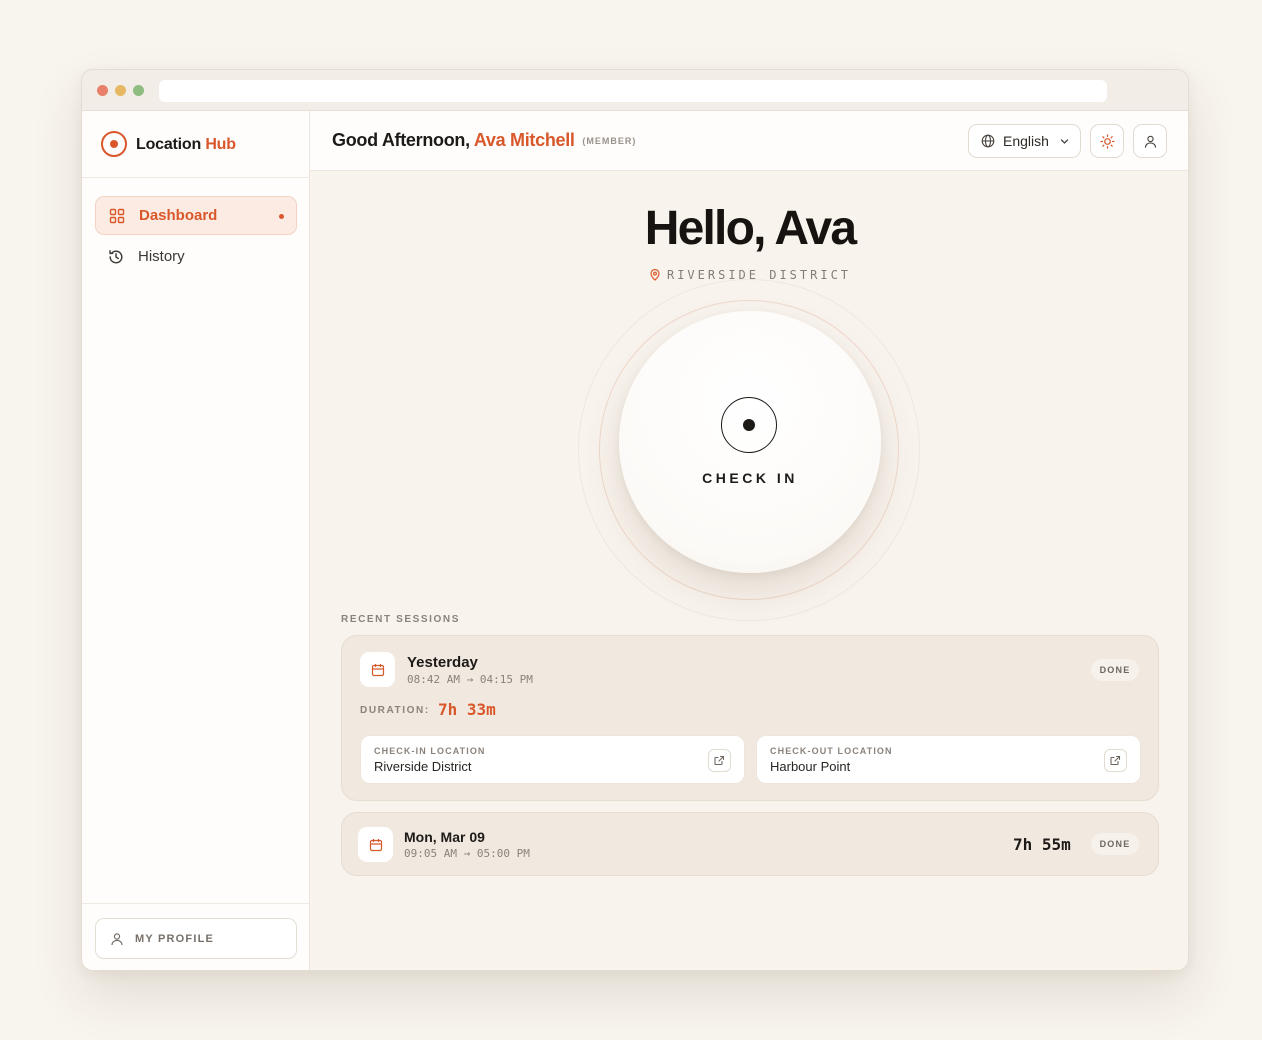 Image resolution: width=1262 pixels, height=1040 pixels. What do you see at coordinates (138, 90) in the screenshot?
I see `maximize-window-dot` at bounding box center [138, 90].